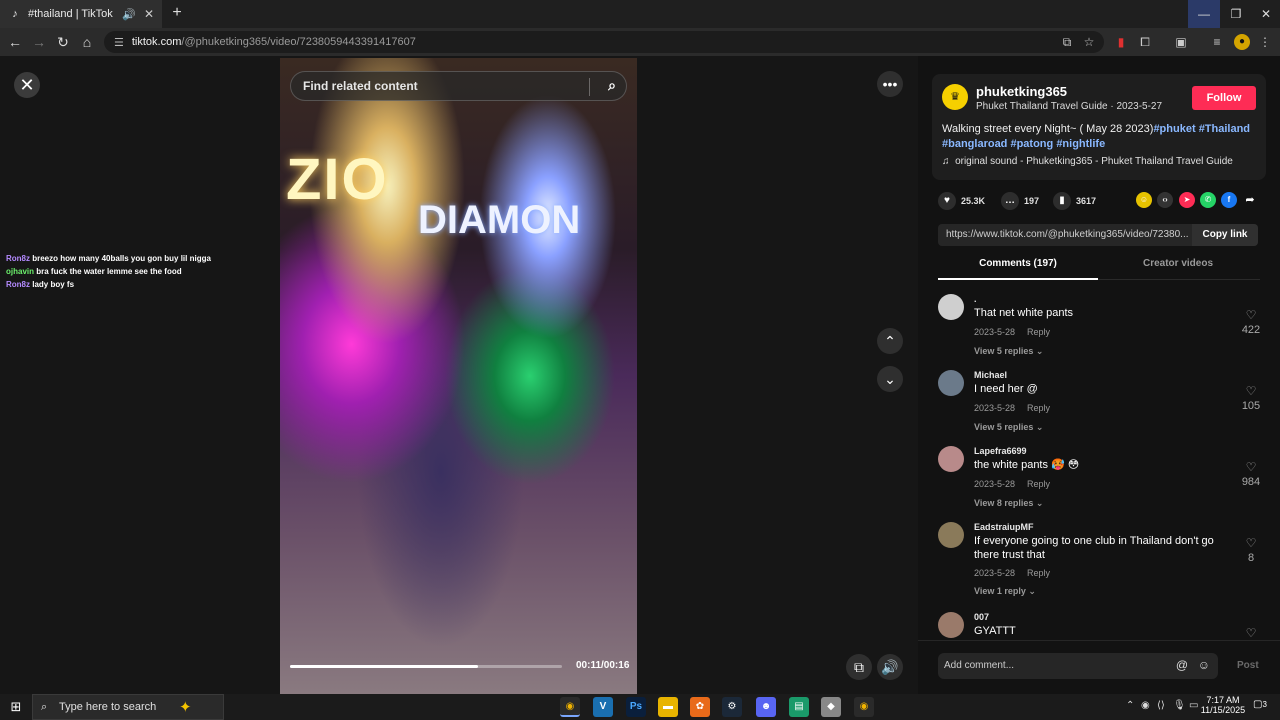  I want to click on author-avatar: ♛, so click(955, 97).